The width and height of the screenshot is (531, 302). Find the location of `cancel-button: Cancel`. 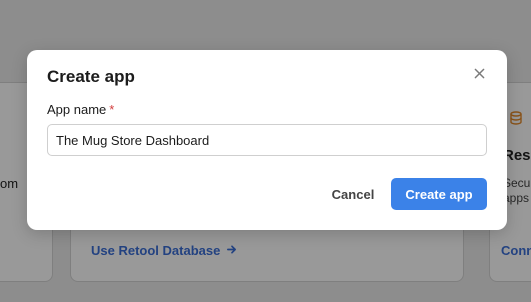

cancel-button: Cancel is located at coordinates (353, 194).